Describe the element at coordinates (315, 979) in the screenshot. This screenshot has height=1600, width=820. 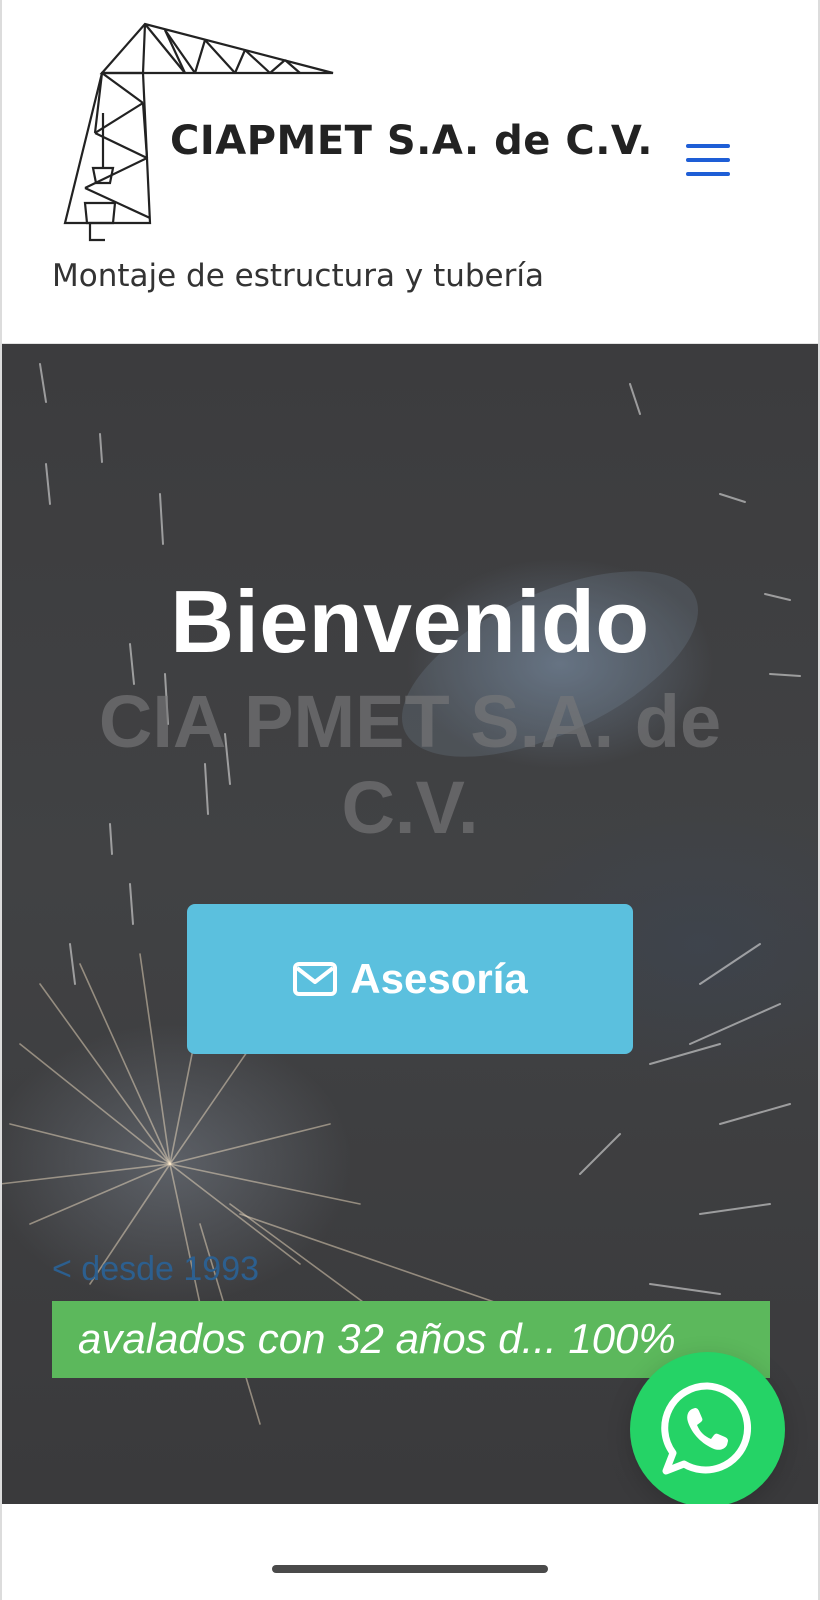
I see `envelope-icon` at that location.